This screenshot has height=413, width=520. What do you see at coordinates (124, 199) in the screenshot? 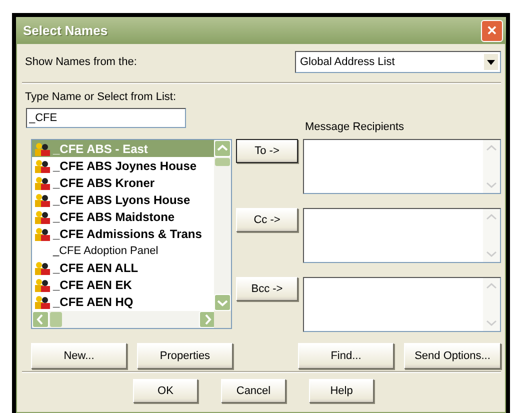
I see `name-list-item: _CFE ABS Lyons House` at bounding box center [124, 199].